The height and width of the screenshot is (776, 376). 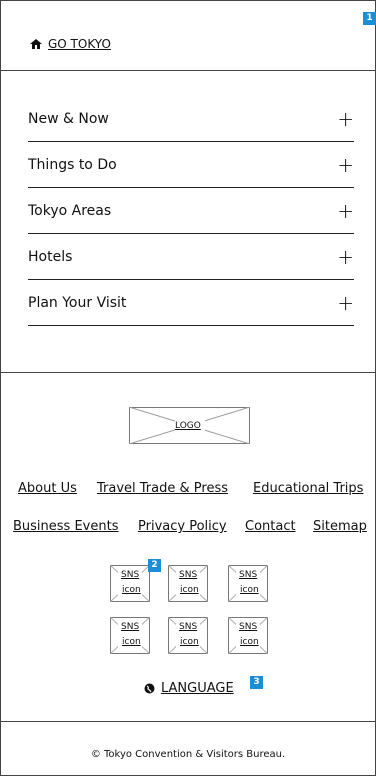 What do you see at coordinates (340, 526) in the screenshot?
I see `link-sitemap: Sitemap` at bounding box center [340, 526].